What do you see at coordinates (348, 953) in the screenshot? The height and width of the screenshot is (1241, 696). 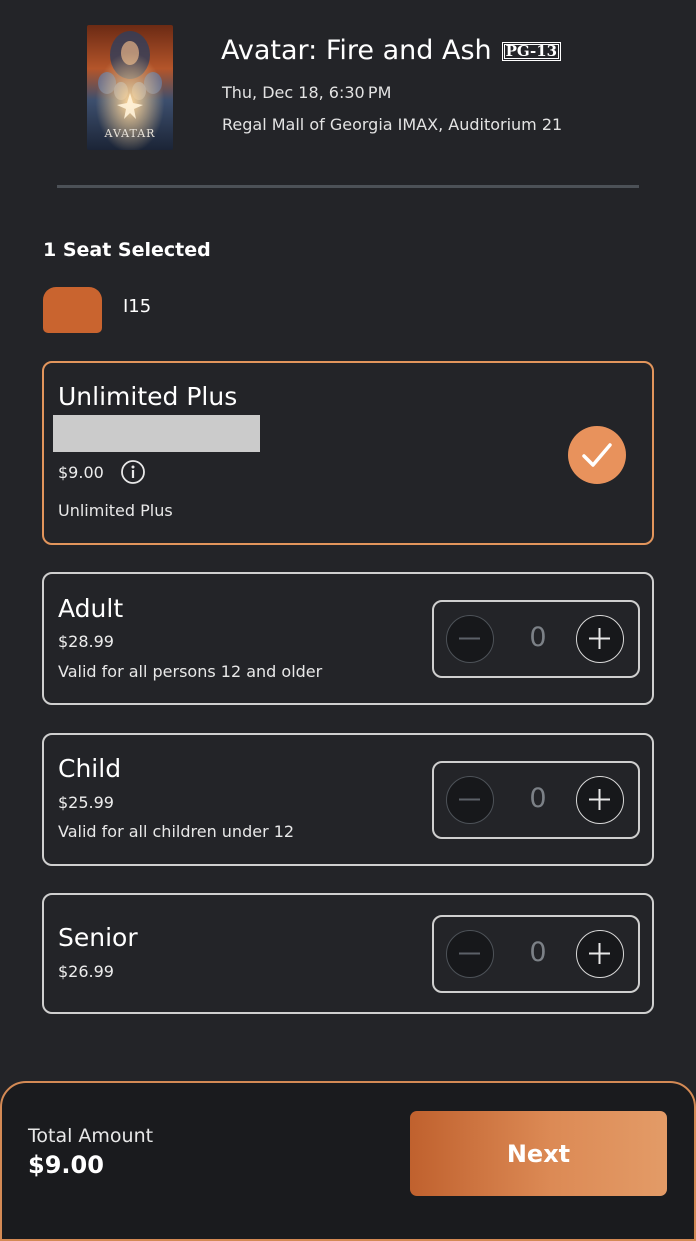 I see `ticket-card-senior: Senior $26.99 0` at bounding box center [348, 953].